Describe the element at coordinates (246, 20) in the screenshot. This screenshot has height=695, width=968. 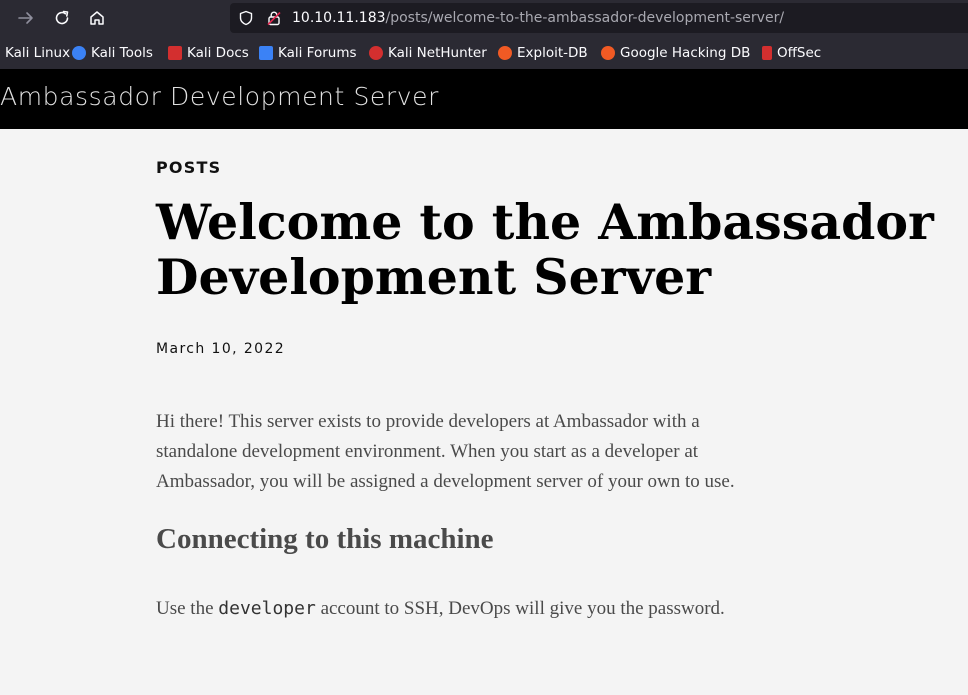
I see `shield-icon` at that location.